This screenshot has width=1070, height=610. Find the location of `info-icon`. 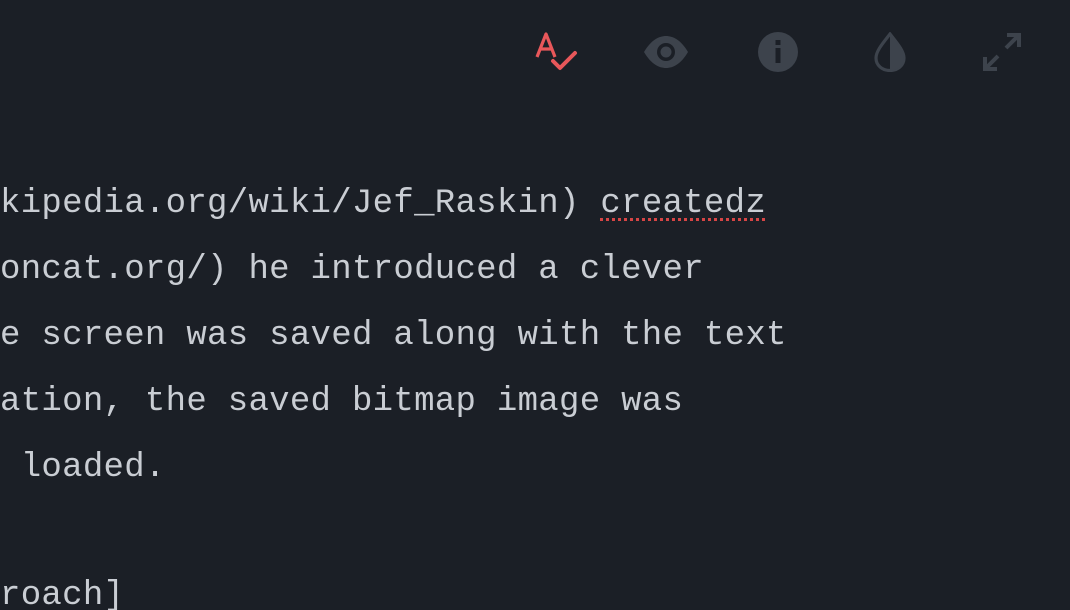

info-icon is located at coordinates (778, 52).